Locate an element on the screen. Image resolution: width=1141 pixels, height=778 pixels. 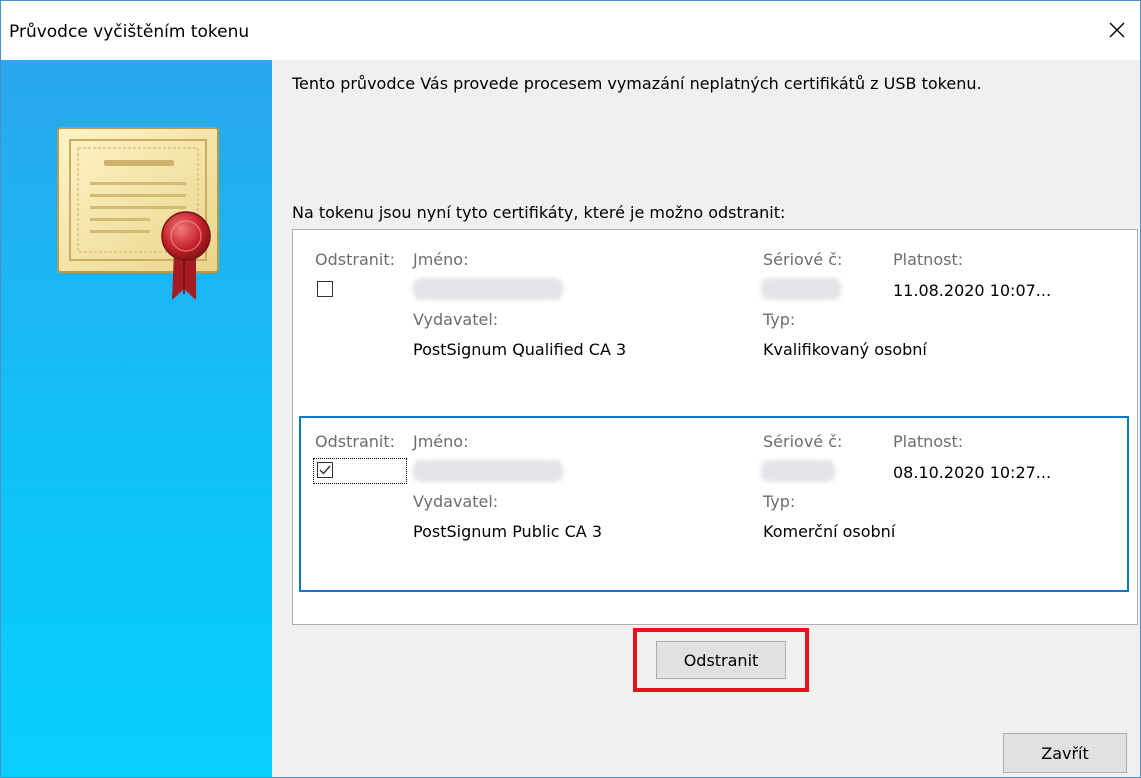
checkmark-icon is located at coordinates (325, 470).